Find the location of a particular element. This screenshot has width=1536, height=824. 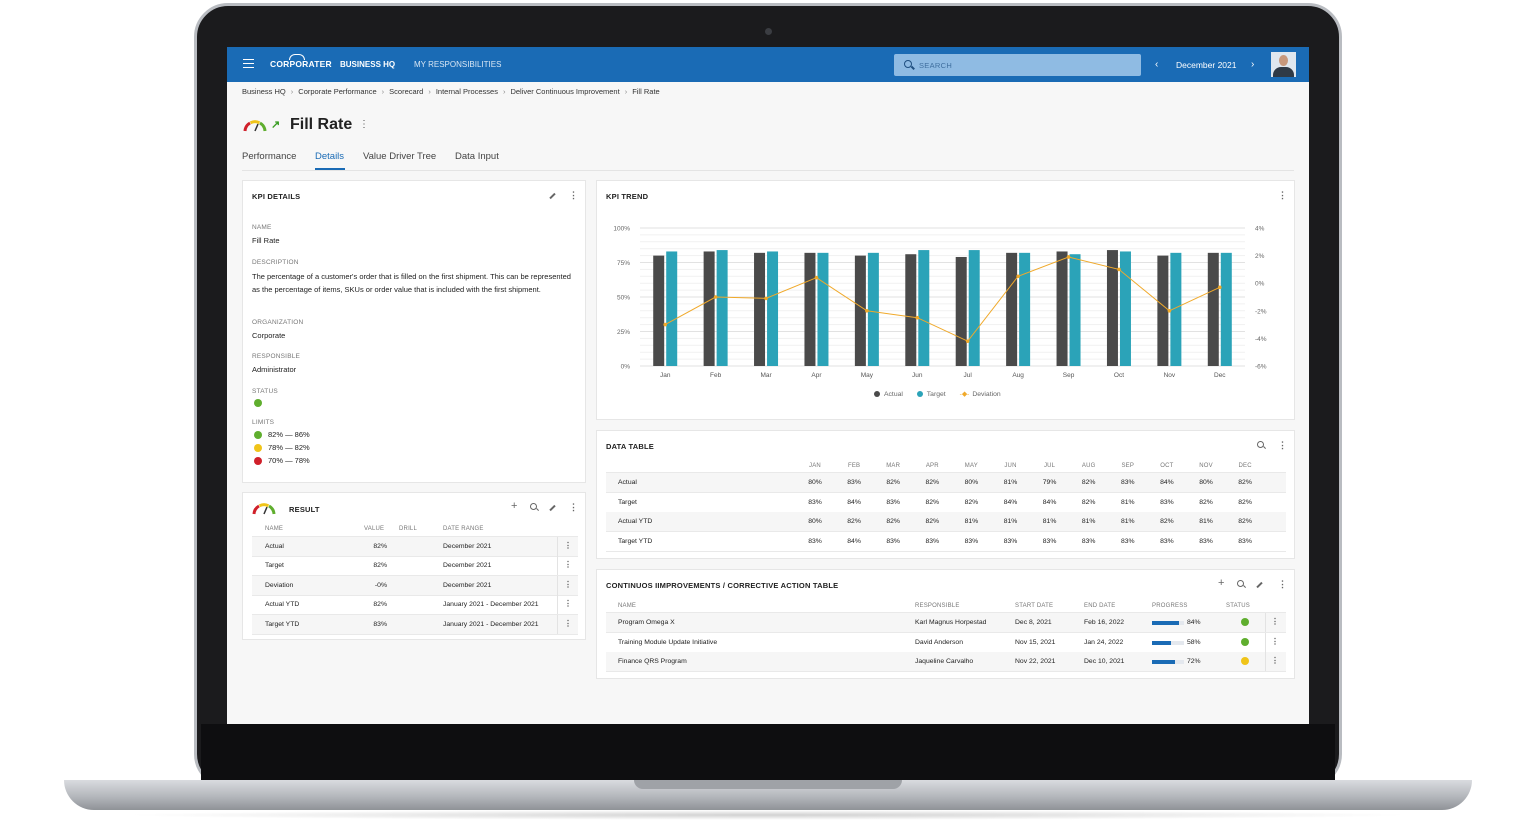

organization-value: Corporate is located at coordinates (269, 335).